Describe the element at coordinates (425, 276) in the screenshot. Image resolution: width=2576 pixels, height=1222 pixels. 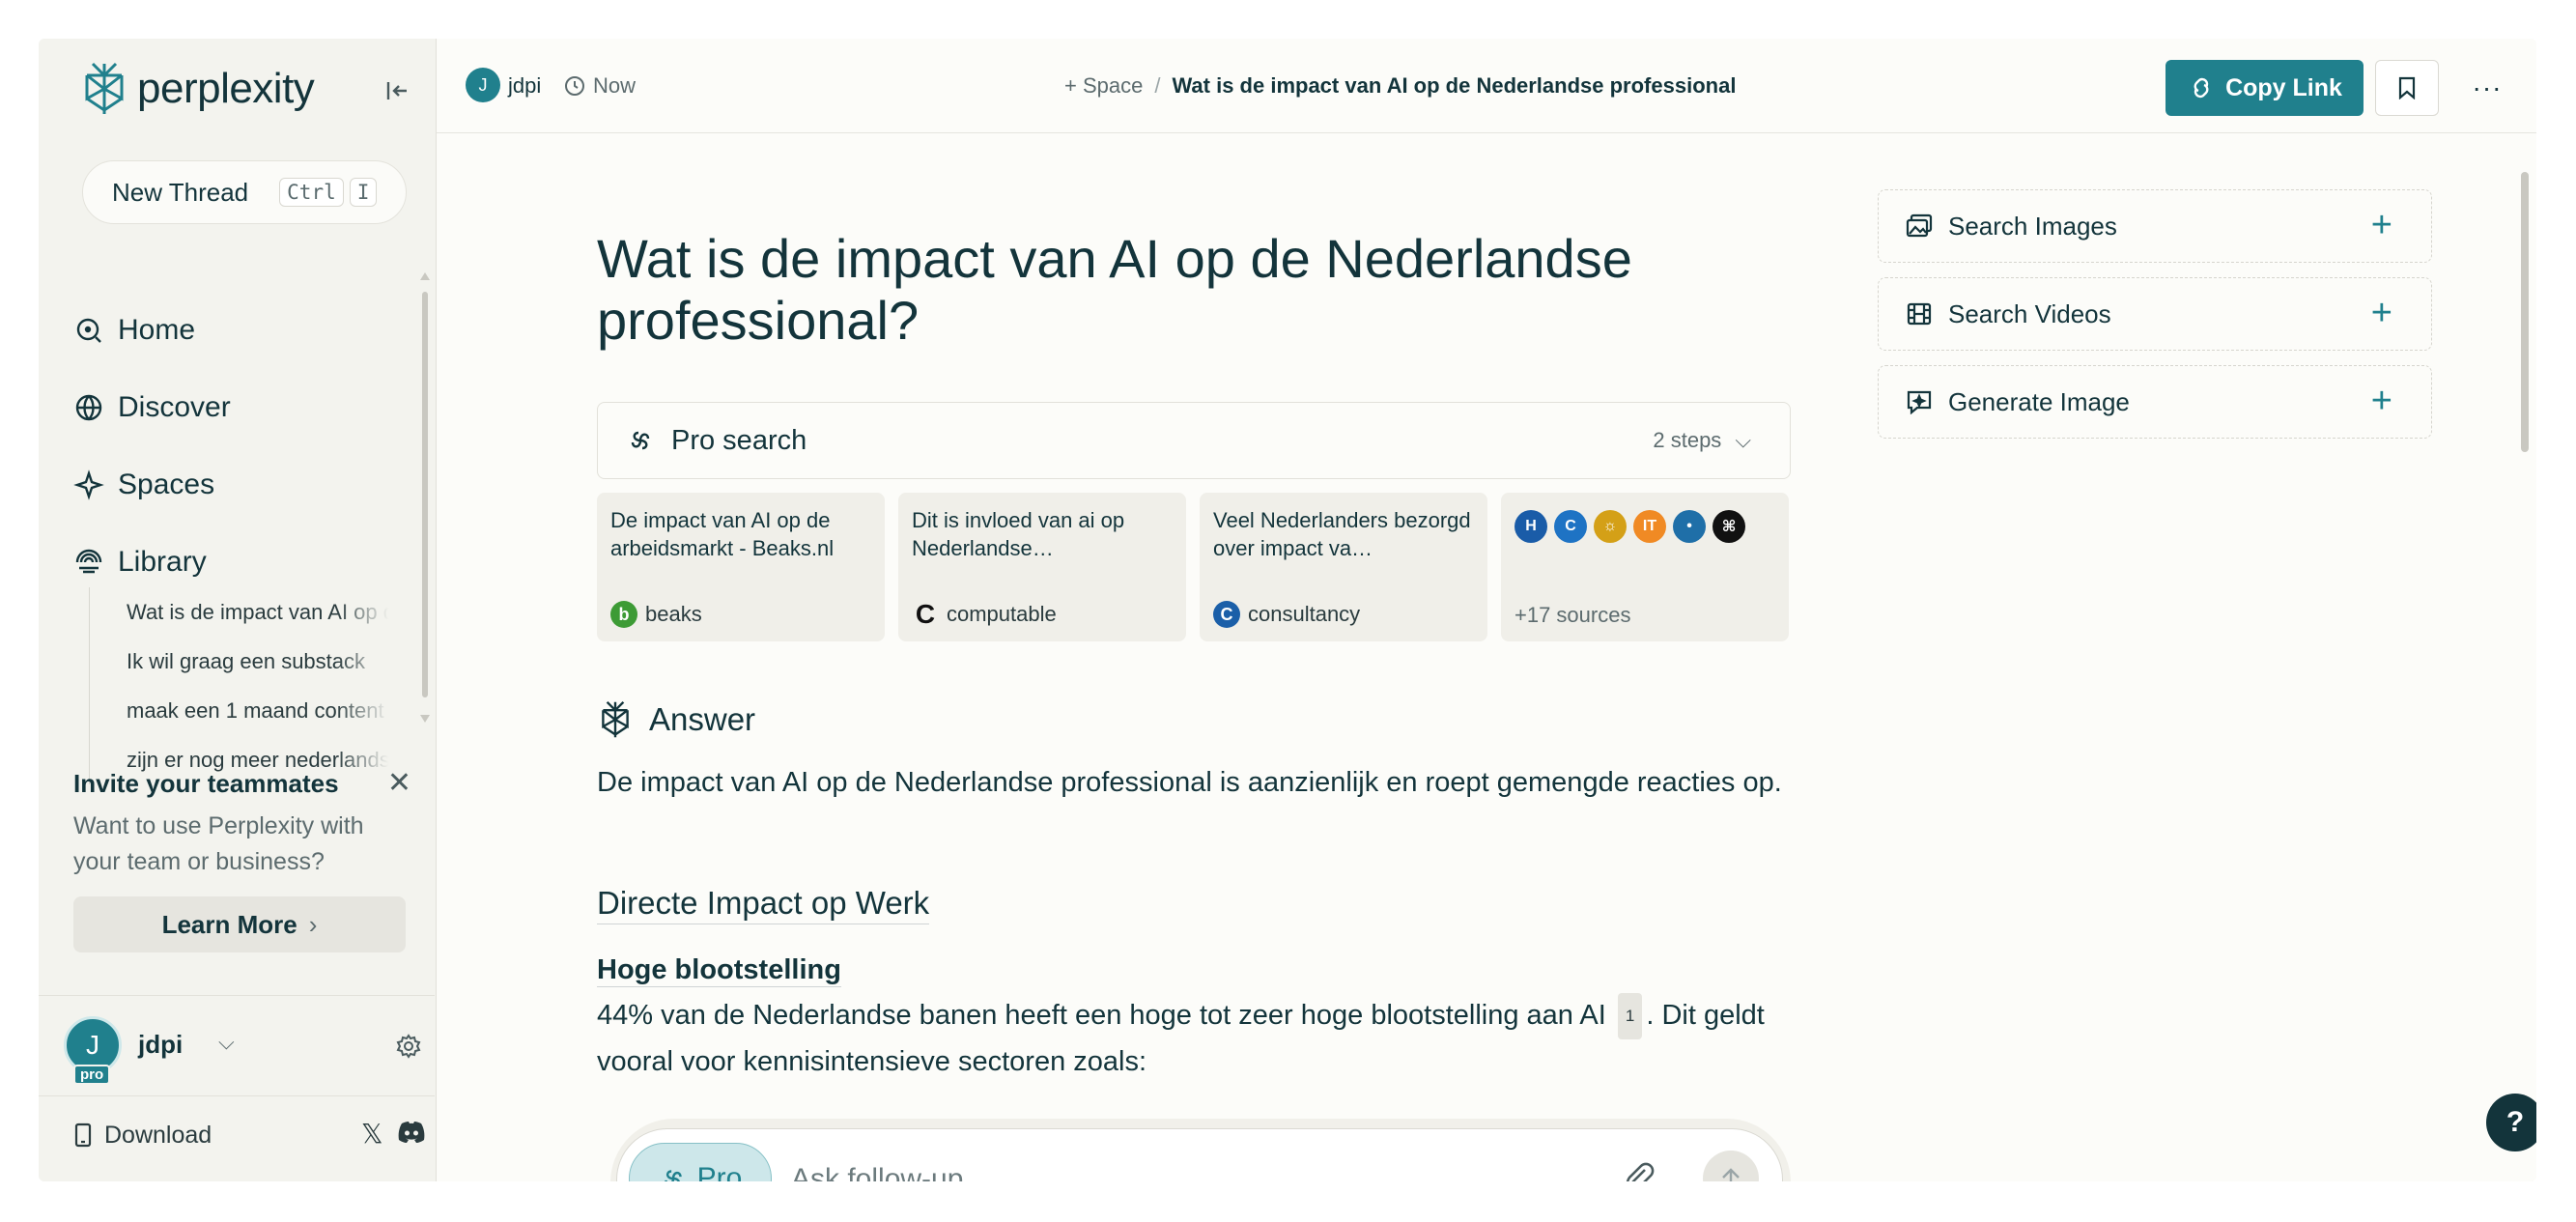
I see `scroll-up-arrow-icon` at that location.